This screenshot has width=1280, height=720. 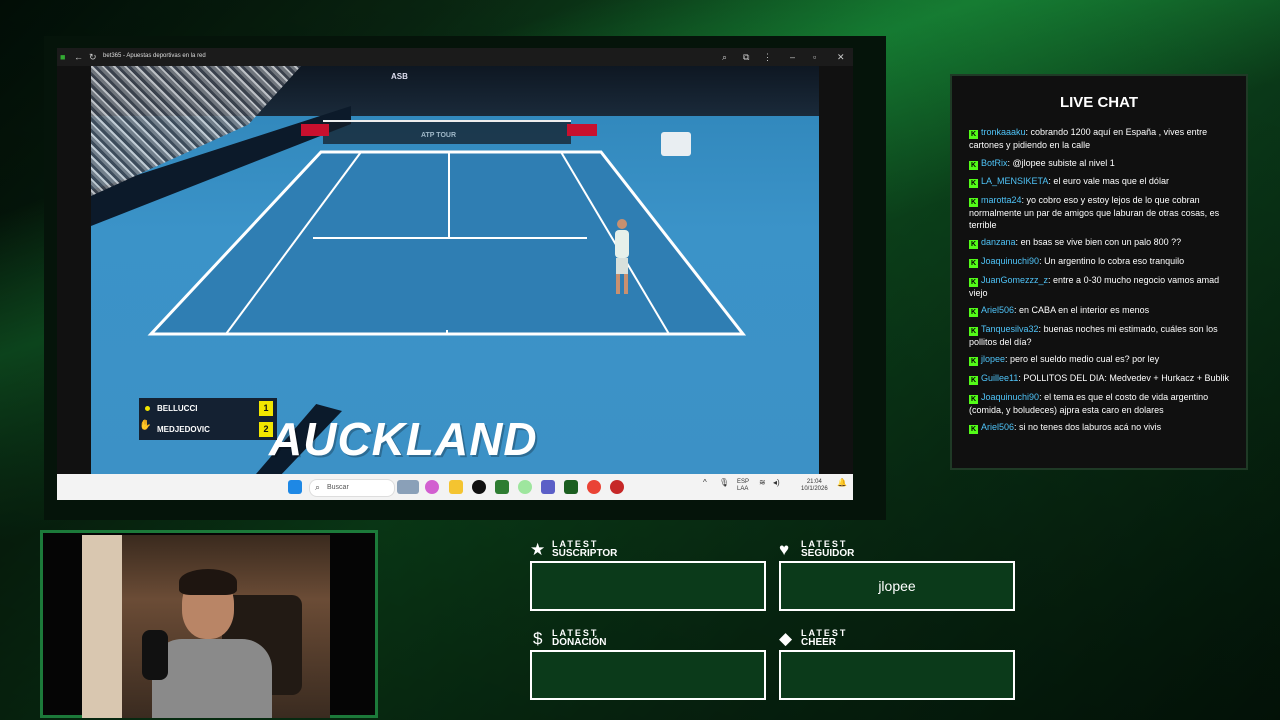 I want to click on volume-icon: ◂), so click(x=776, y=483).